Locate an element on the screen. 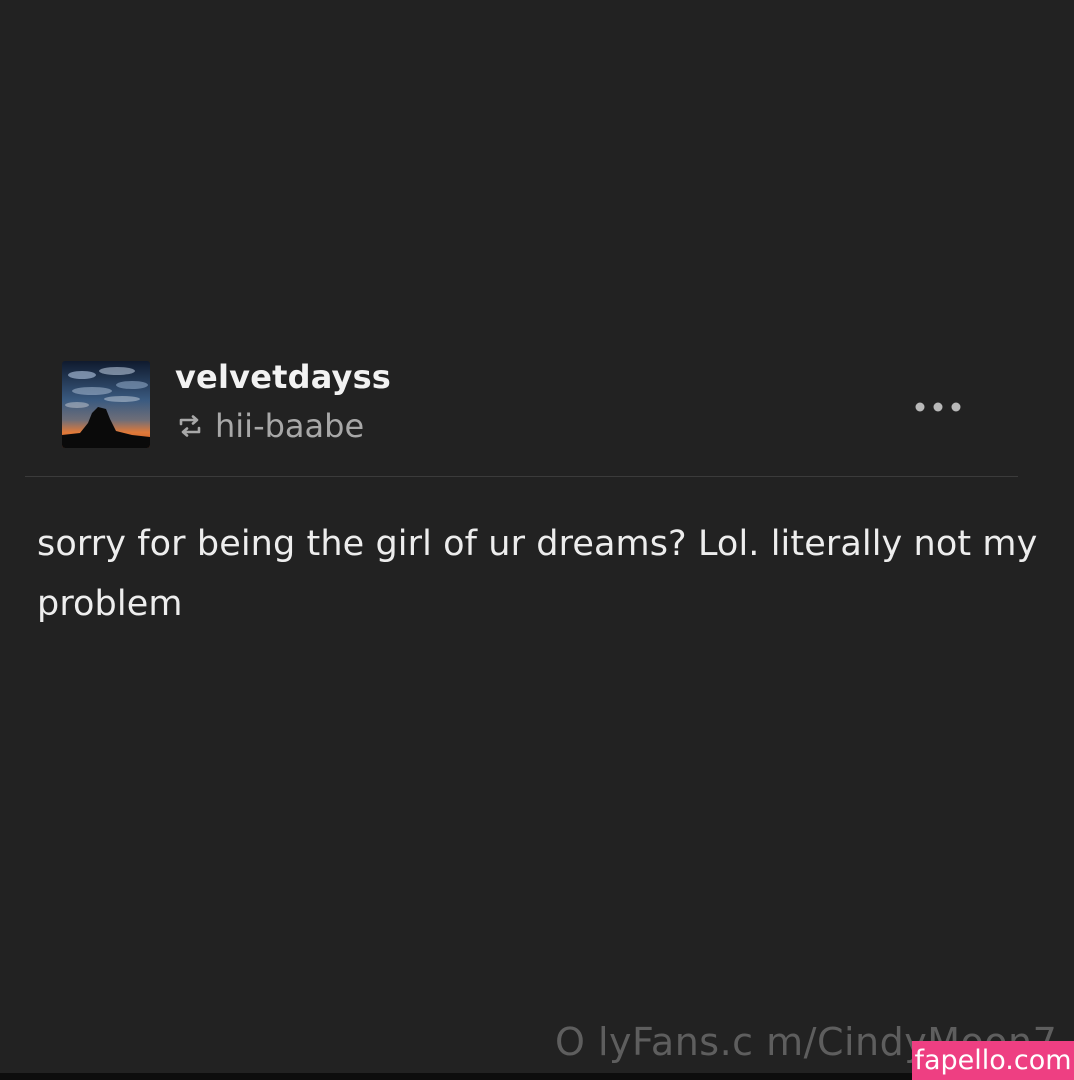 Image resolution: width=1074 pixels, height=1080 pixels. reblog-icon is located at coordinates (190, 426).